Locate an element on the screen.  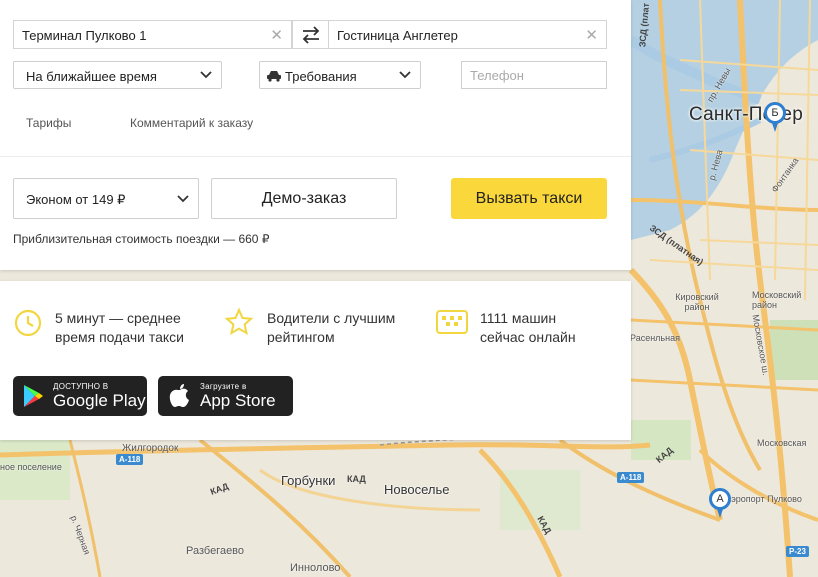
google-play-small-text: ДОСТУПНО В is located at coordinates (81, 386).